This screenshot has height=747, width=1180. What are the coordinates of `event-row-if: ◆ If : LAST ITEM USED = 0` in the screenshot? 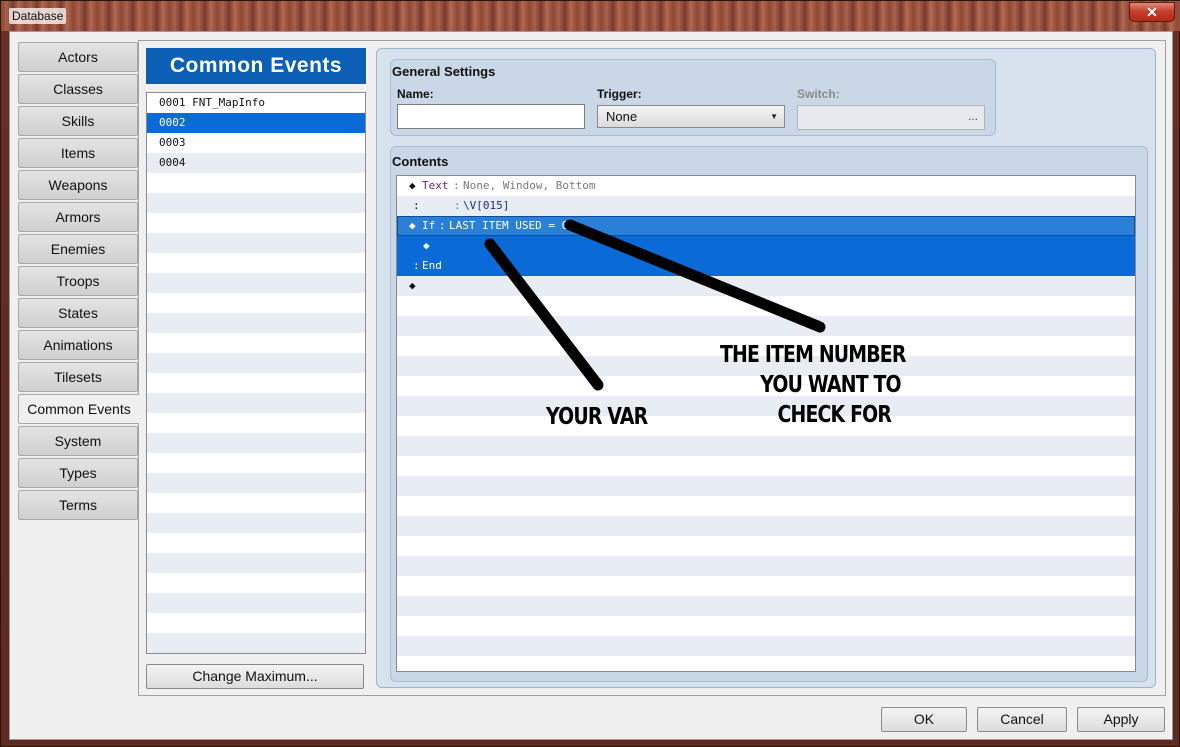 It's located at (766, 226).